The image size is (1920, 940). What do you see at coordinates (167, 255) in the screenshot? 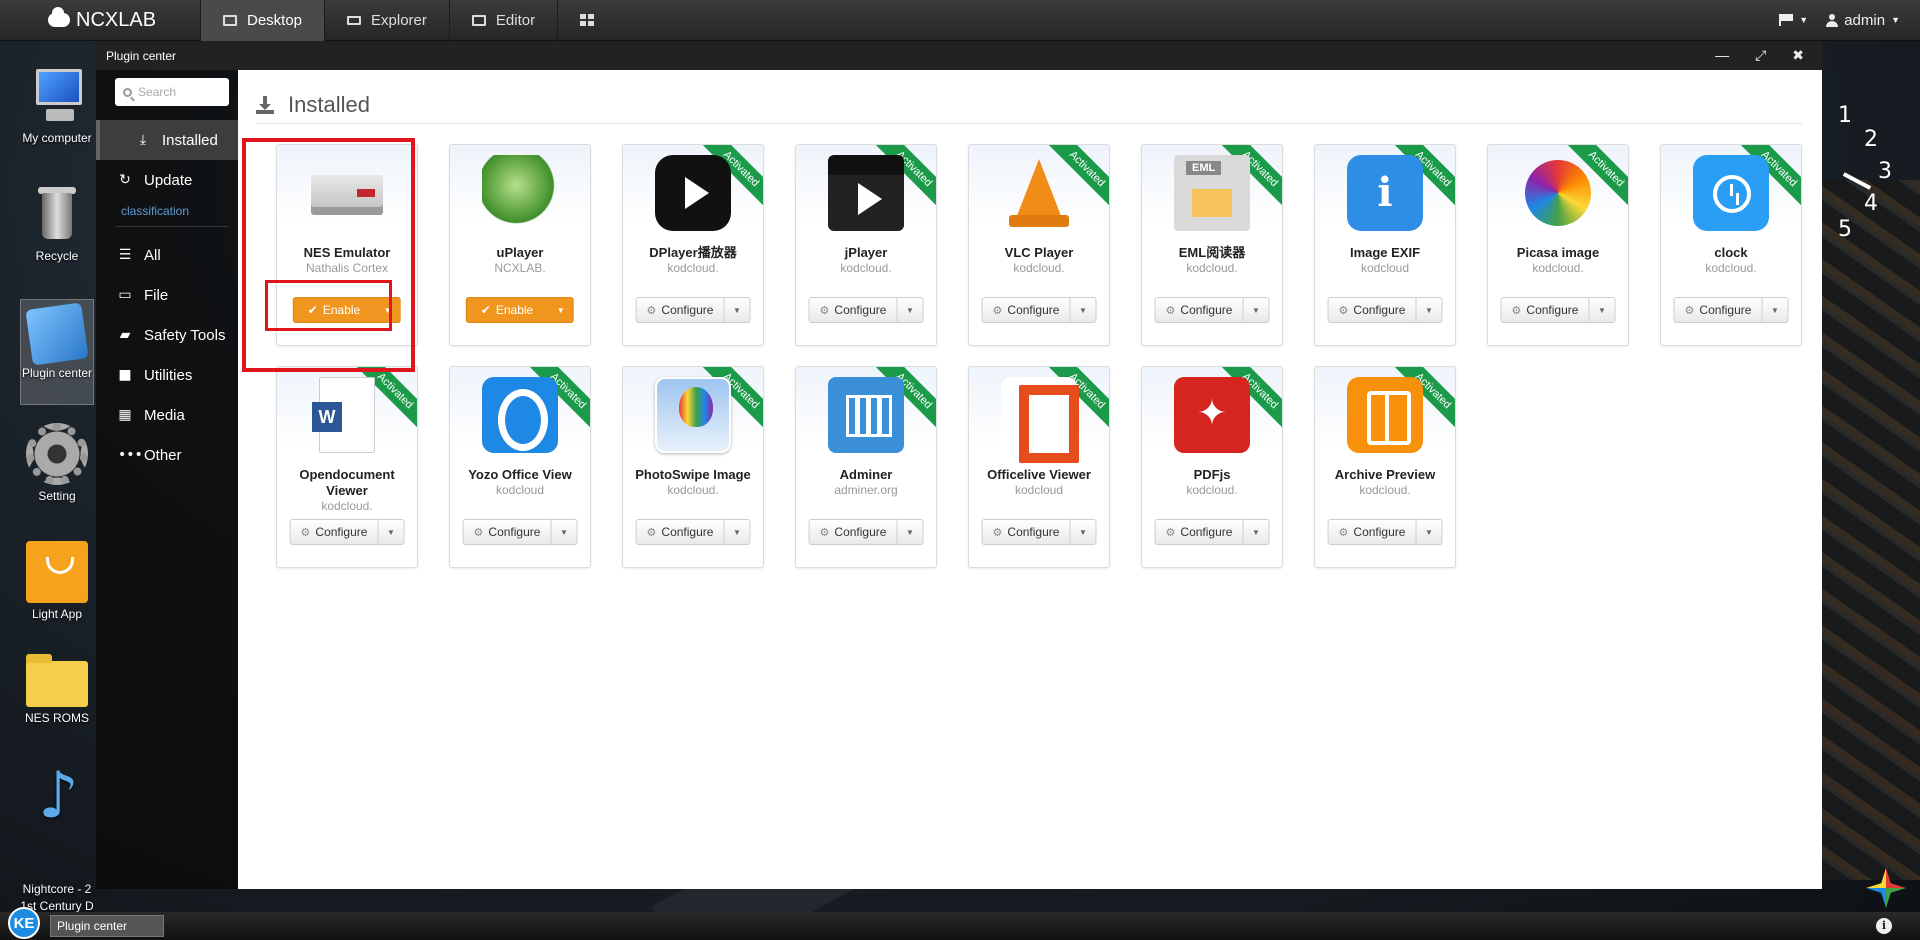
I see `sidebar-item-all: ☰ All` at bounding box center [167, 255].